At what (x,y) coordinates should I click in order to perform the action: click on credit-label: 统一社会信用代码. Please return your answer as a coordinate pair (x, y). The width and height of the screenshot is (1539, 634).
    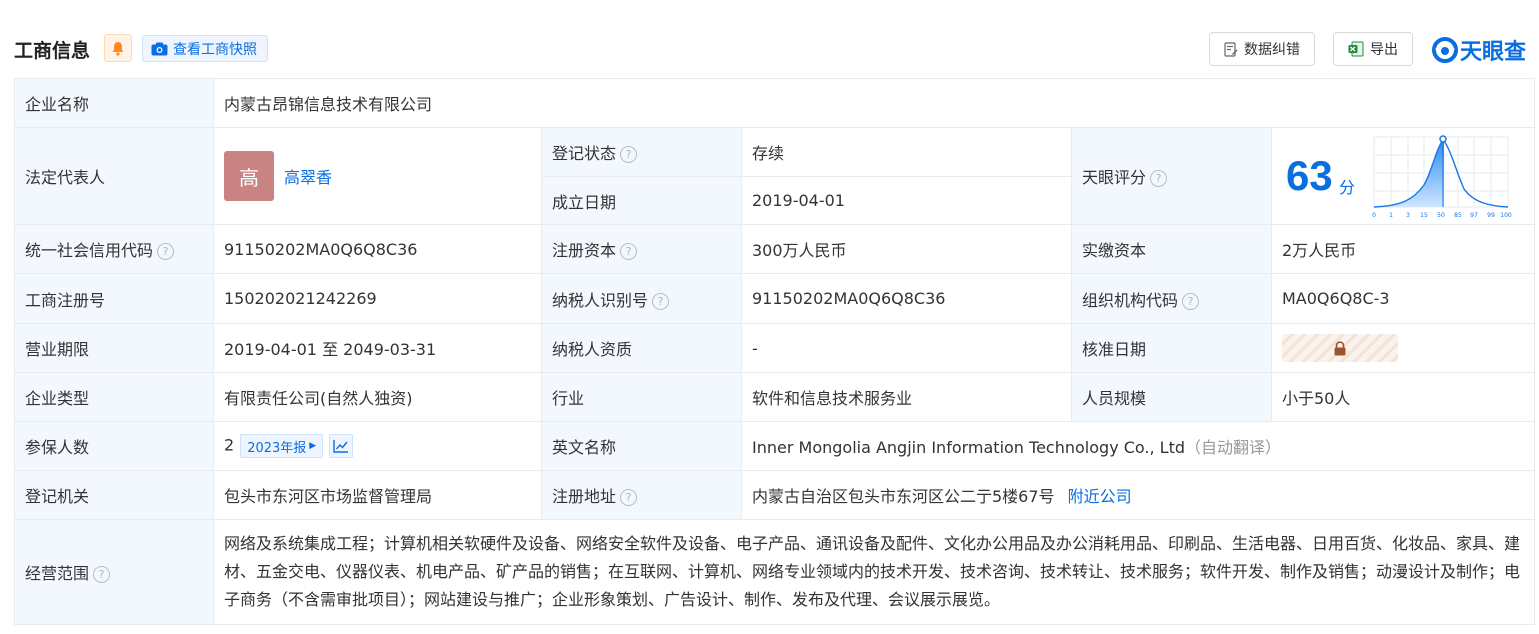
    Looking at the image, I should click on (89, 250).